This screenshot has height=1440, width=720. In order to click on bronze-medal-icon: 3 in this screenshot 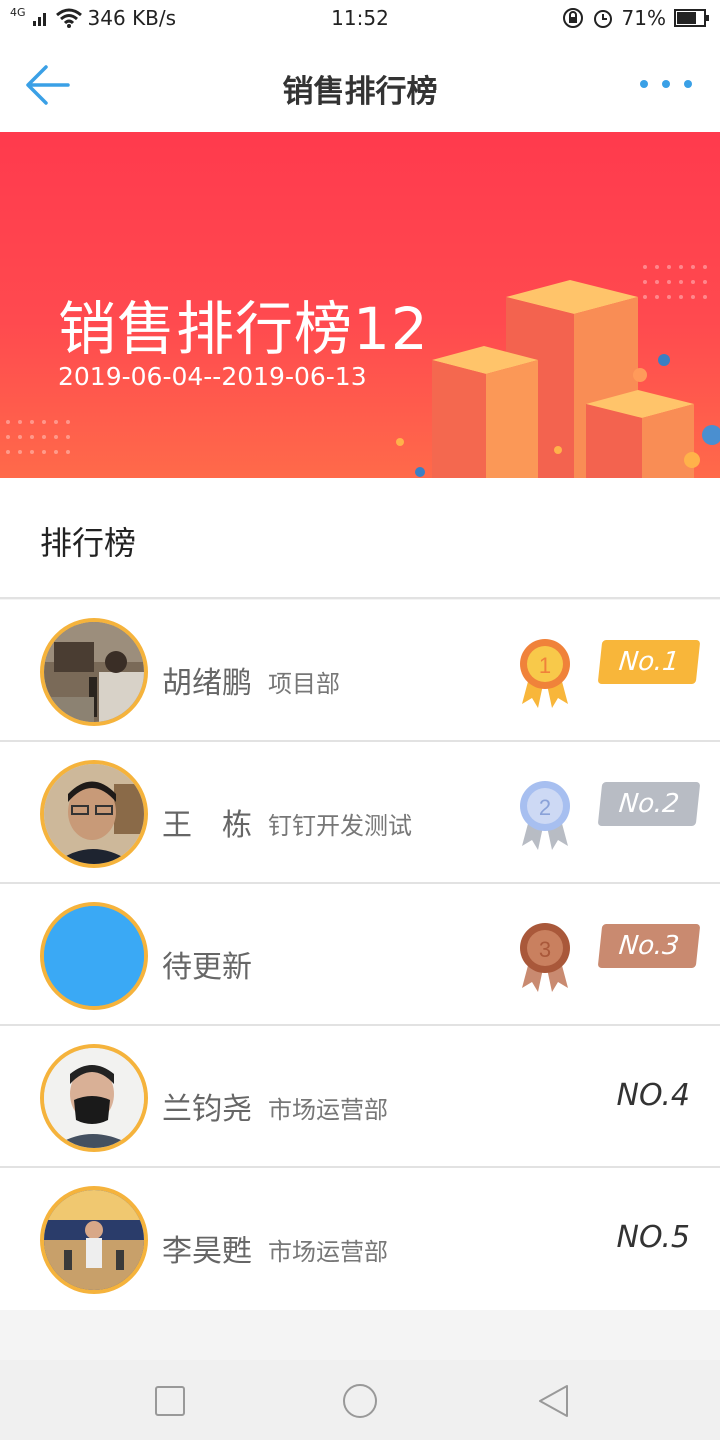, I will do `click(545, 957)`.